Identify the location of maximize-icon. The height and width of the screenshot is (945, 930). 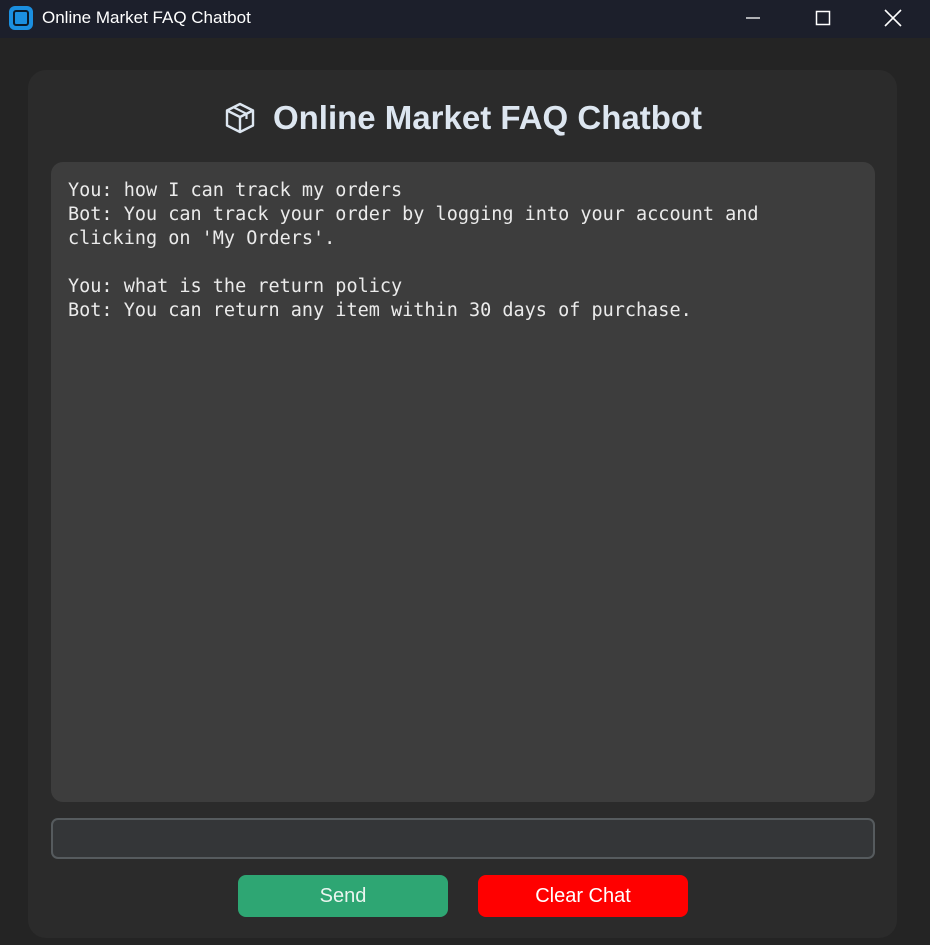
(823, 18).